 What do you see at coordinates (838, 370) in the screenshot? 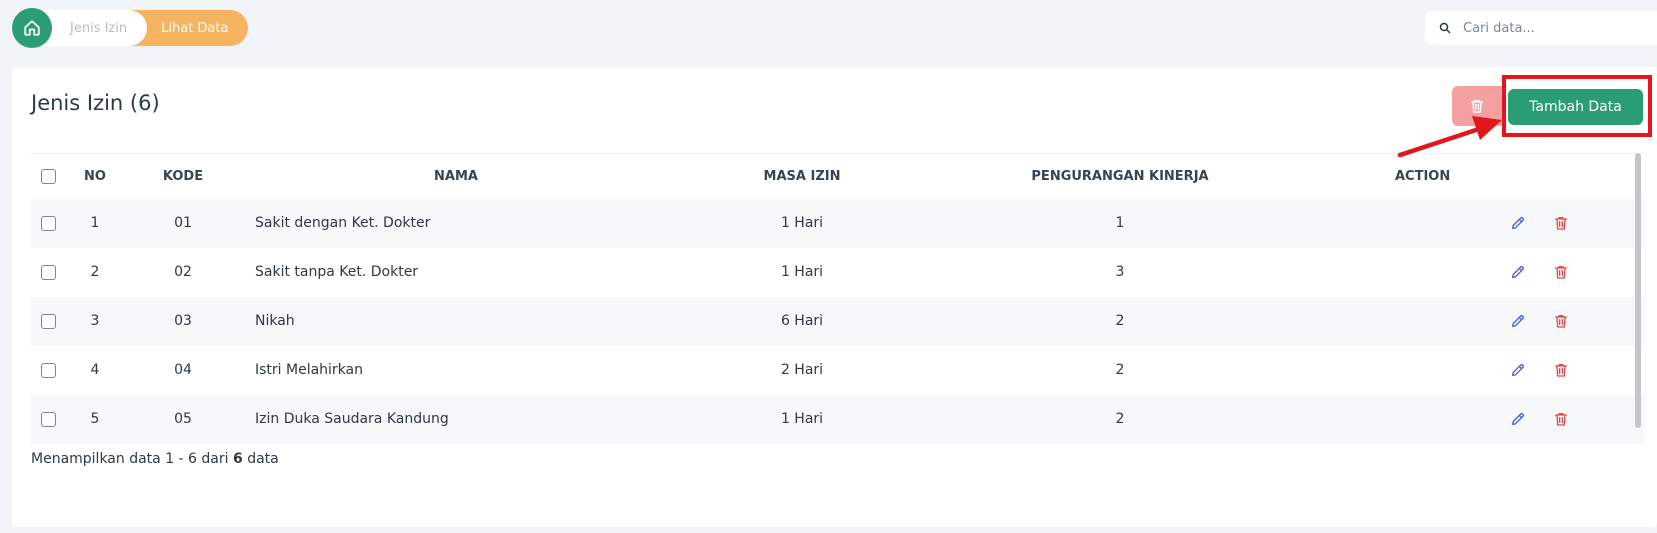
I see `table-row: 4 04 Istri Melahirkan 2 Hari 2` at bounding box center [838, 370].